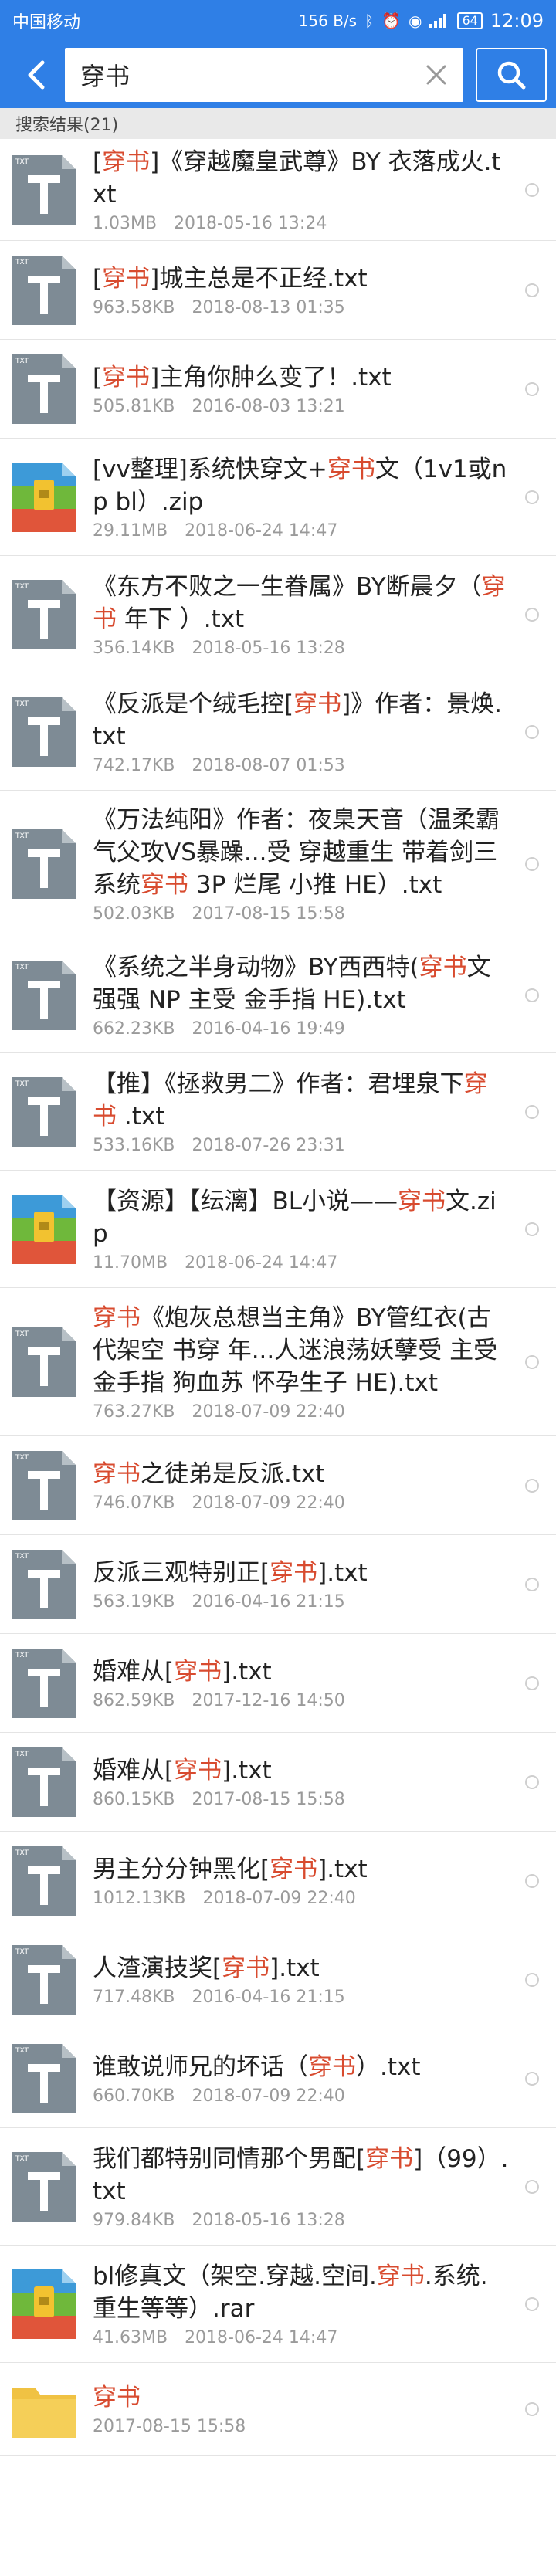  What do you see at coordinates (301, 1602) in the screenshot?
I see `file-meta: 563.19KB 2016-04-16 21:15` at bounding box center [301, 1602].